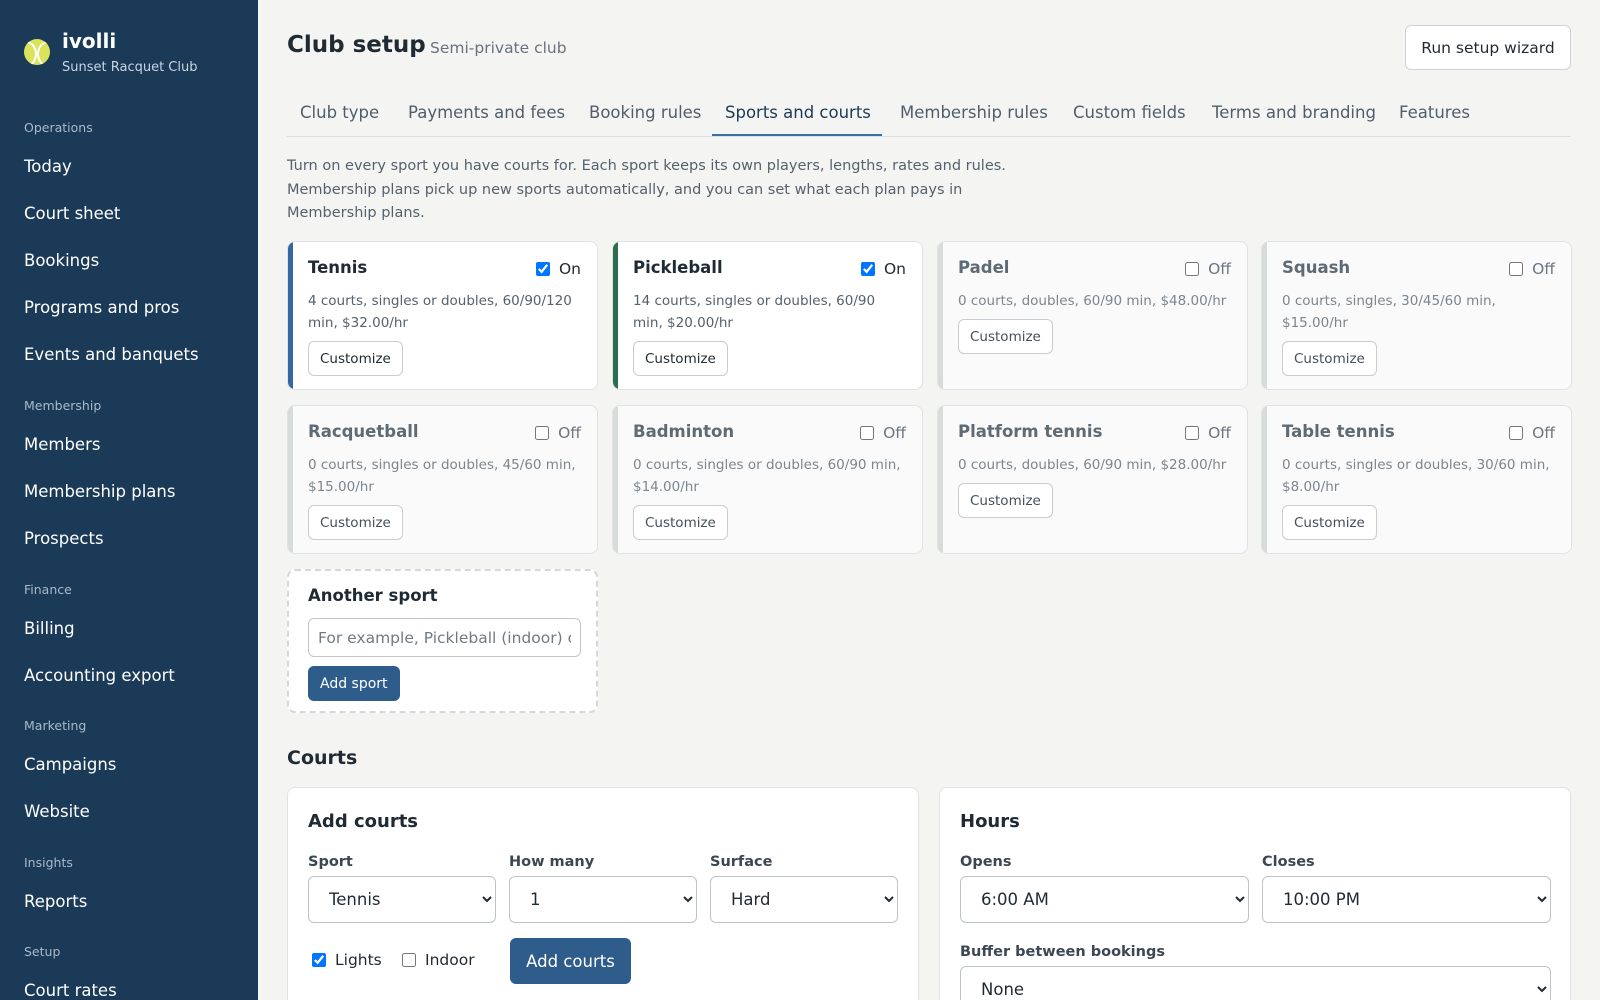 Image resolution: width=1600 pixels, height=1000 pixels. I want to click on sidebar-item-members: Members, so click(62, 444).